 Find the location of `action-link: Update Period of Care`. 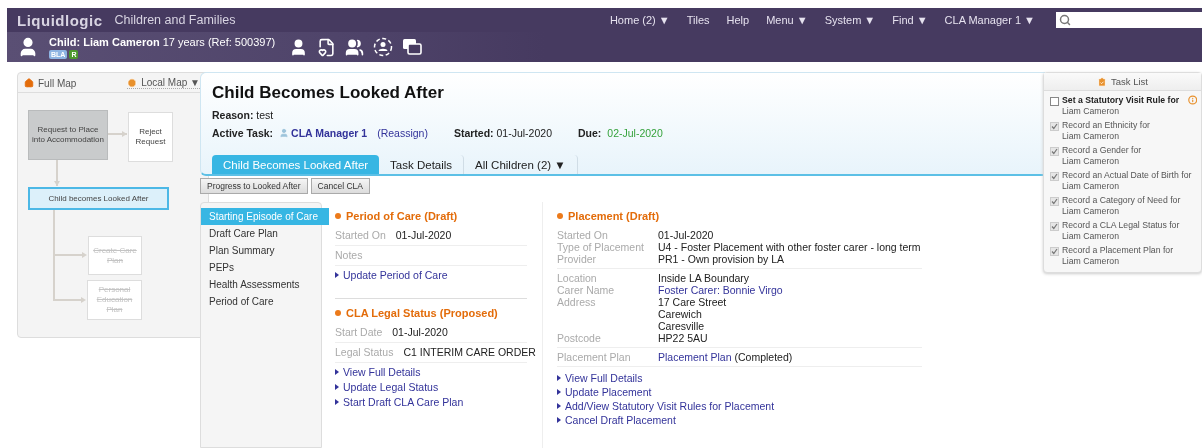

action-link: Update Period of Care is located at coordinates (395, 275).